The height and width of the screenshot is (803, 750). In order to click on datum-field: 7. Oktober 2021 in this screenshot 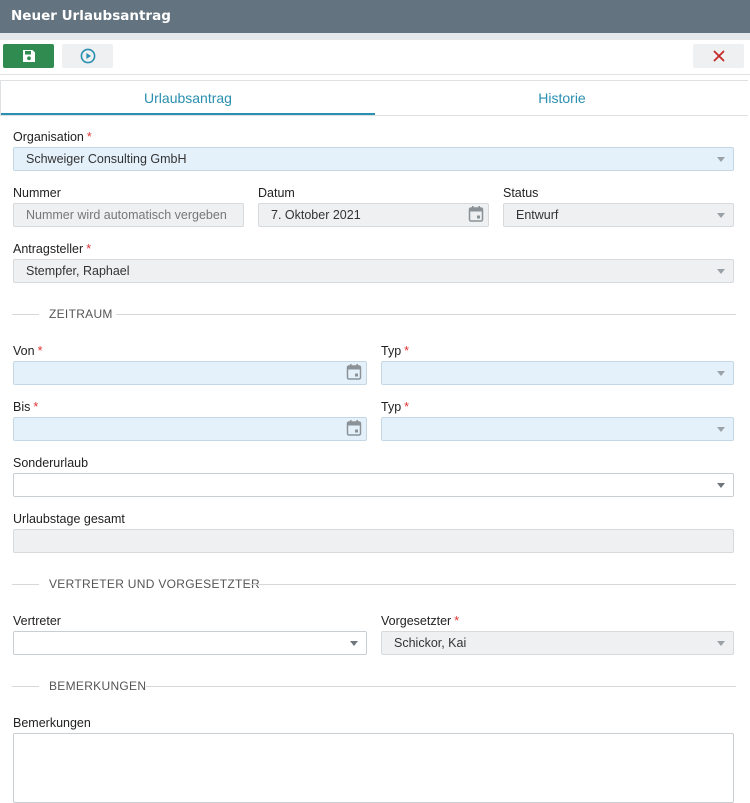, I will do `click(373, 215)`.